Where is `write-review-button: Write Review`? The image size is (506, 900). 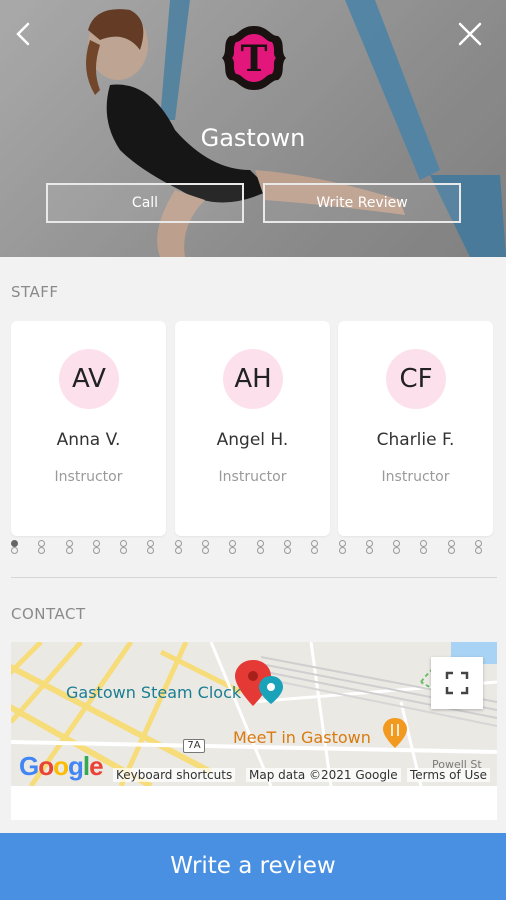
write-review-button: Write Review is located at coordinates (362, 203).